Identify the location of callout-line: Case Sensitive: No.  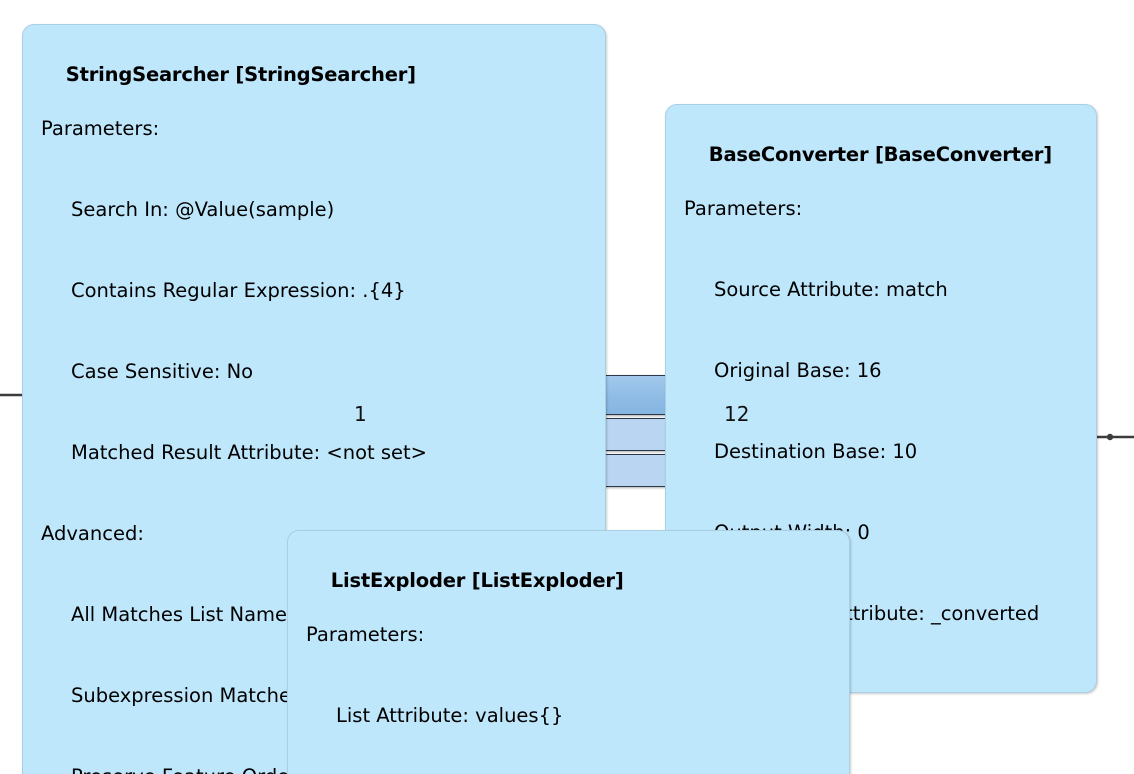
(162, 371).